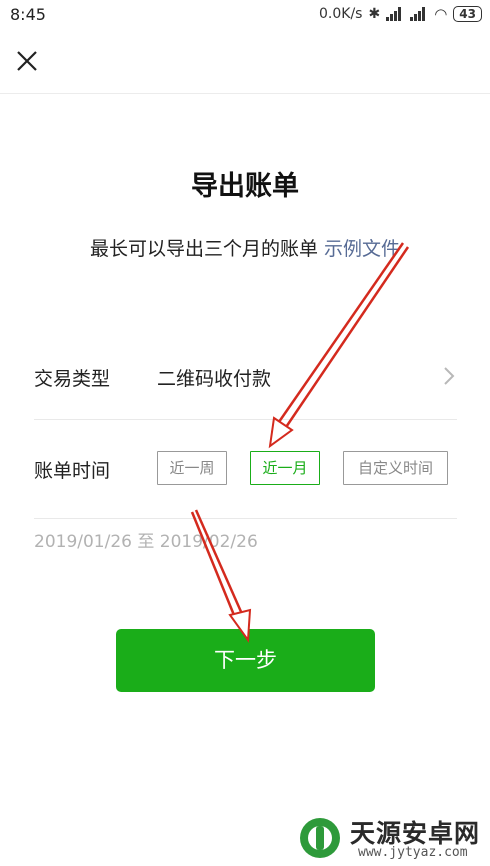 The height and width of the screenshot is (866, 490). What do you see at coordinates (395, 468) in the screenshot?
I see `chip-custom-time: 自定义时间` at bounding box center [395, 468].